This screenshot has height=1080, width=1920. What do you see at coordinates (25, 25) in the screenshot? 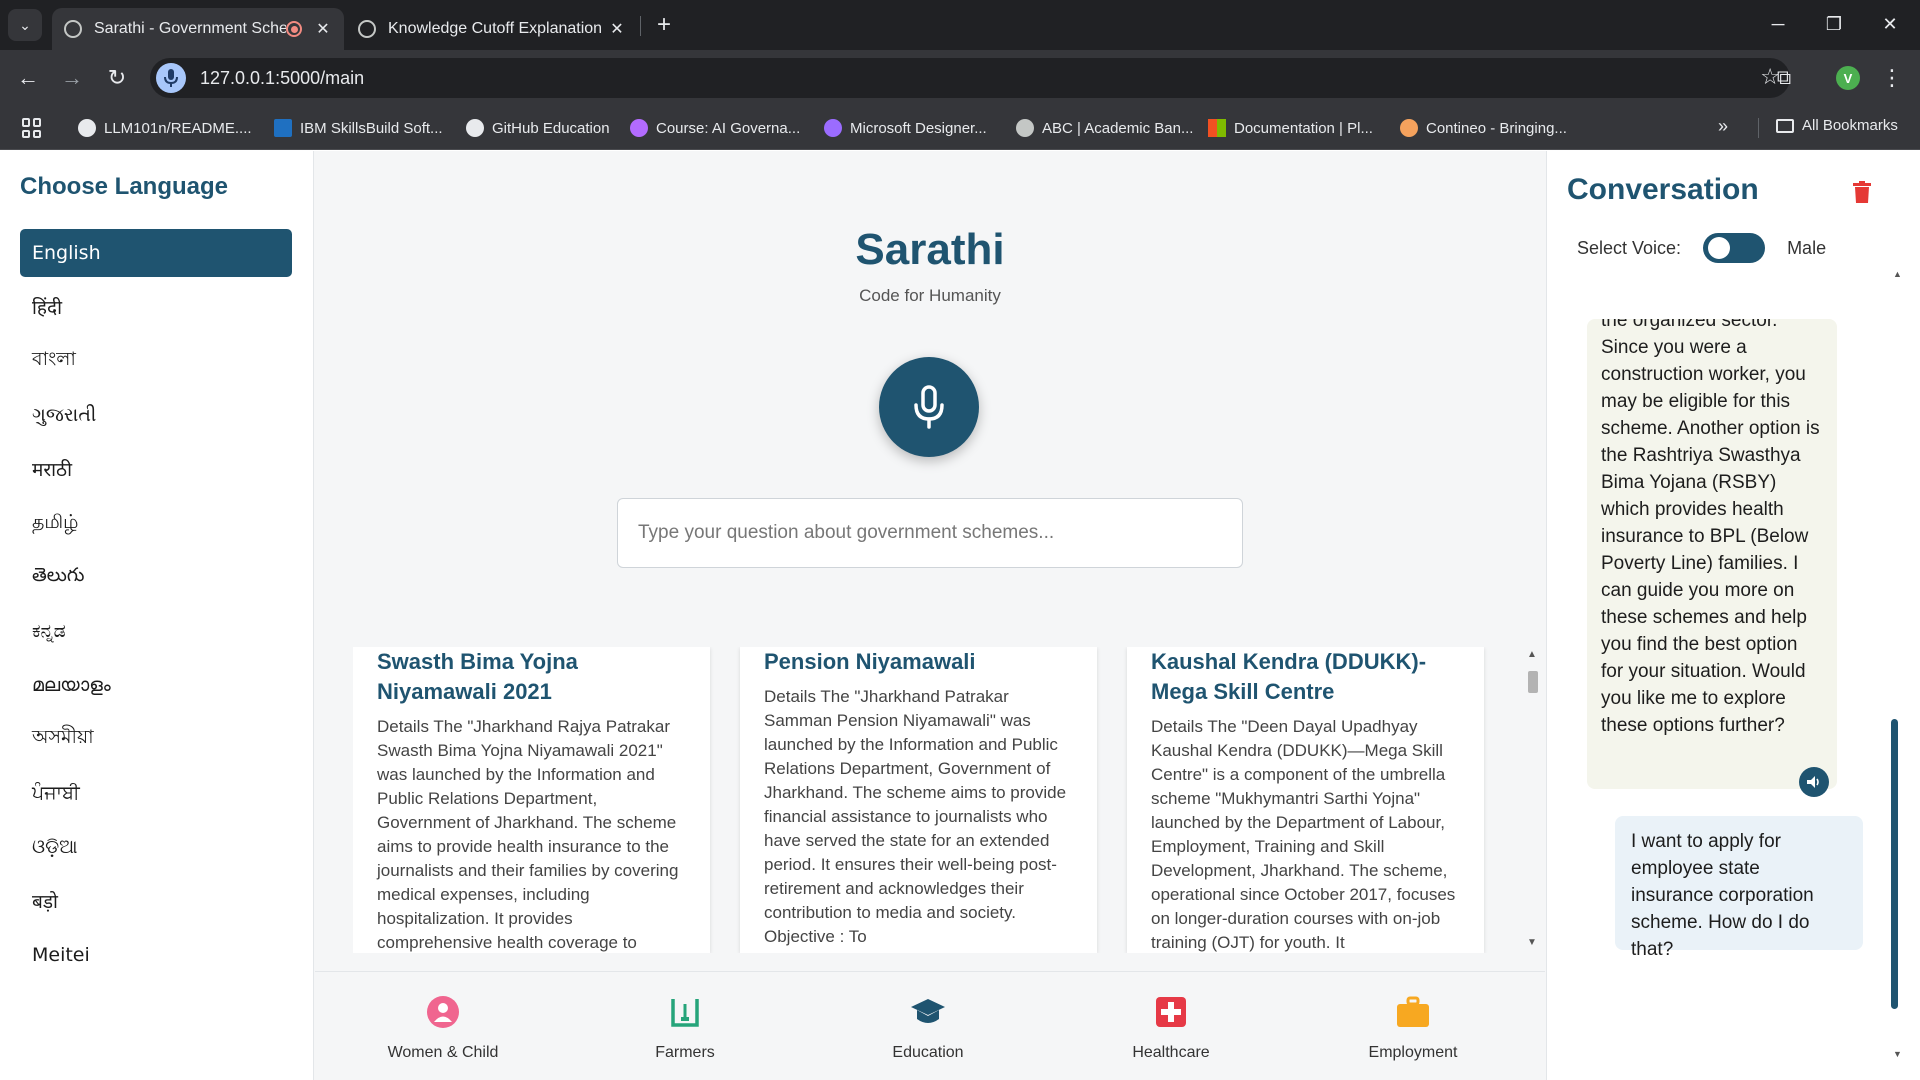
I see `tab-search-chevron-icon: ⌄` at bounding box center [25, 25].